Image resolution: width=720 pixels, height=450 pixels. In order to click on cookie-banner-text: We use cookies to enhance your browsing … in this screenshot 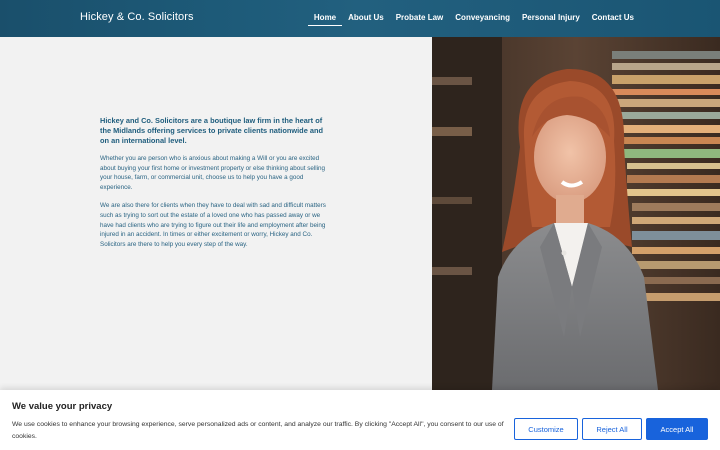, I will do `click(258, 430)`.